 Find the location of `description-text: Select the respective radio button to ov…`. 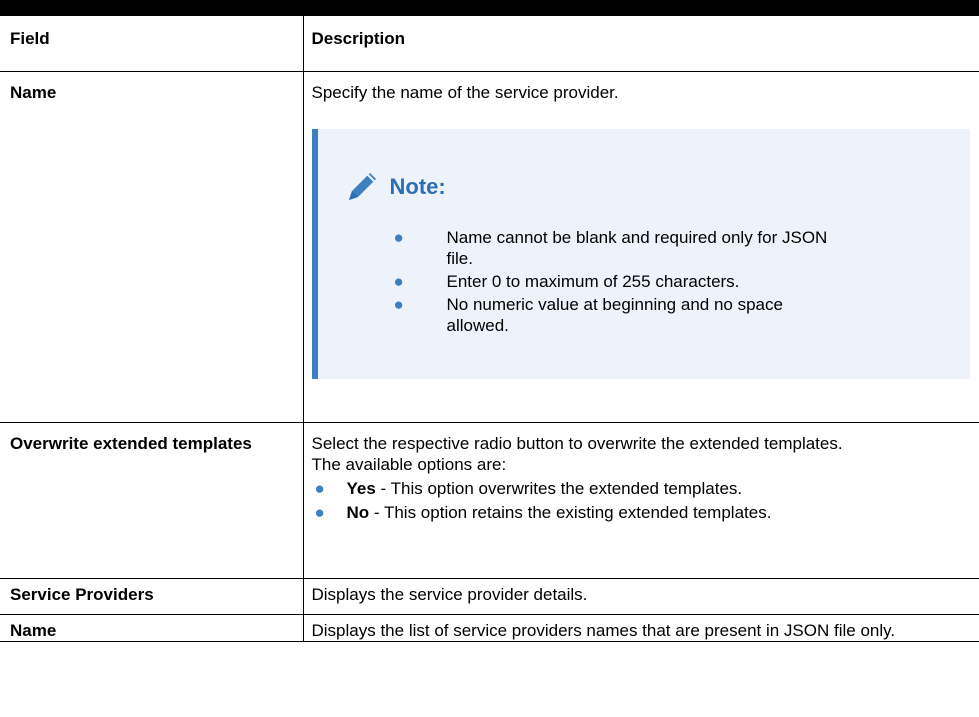

description-text: Select the respective radio button to ov… is located at coordinates (577, 443).